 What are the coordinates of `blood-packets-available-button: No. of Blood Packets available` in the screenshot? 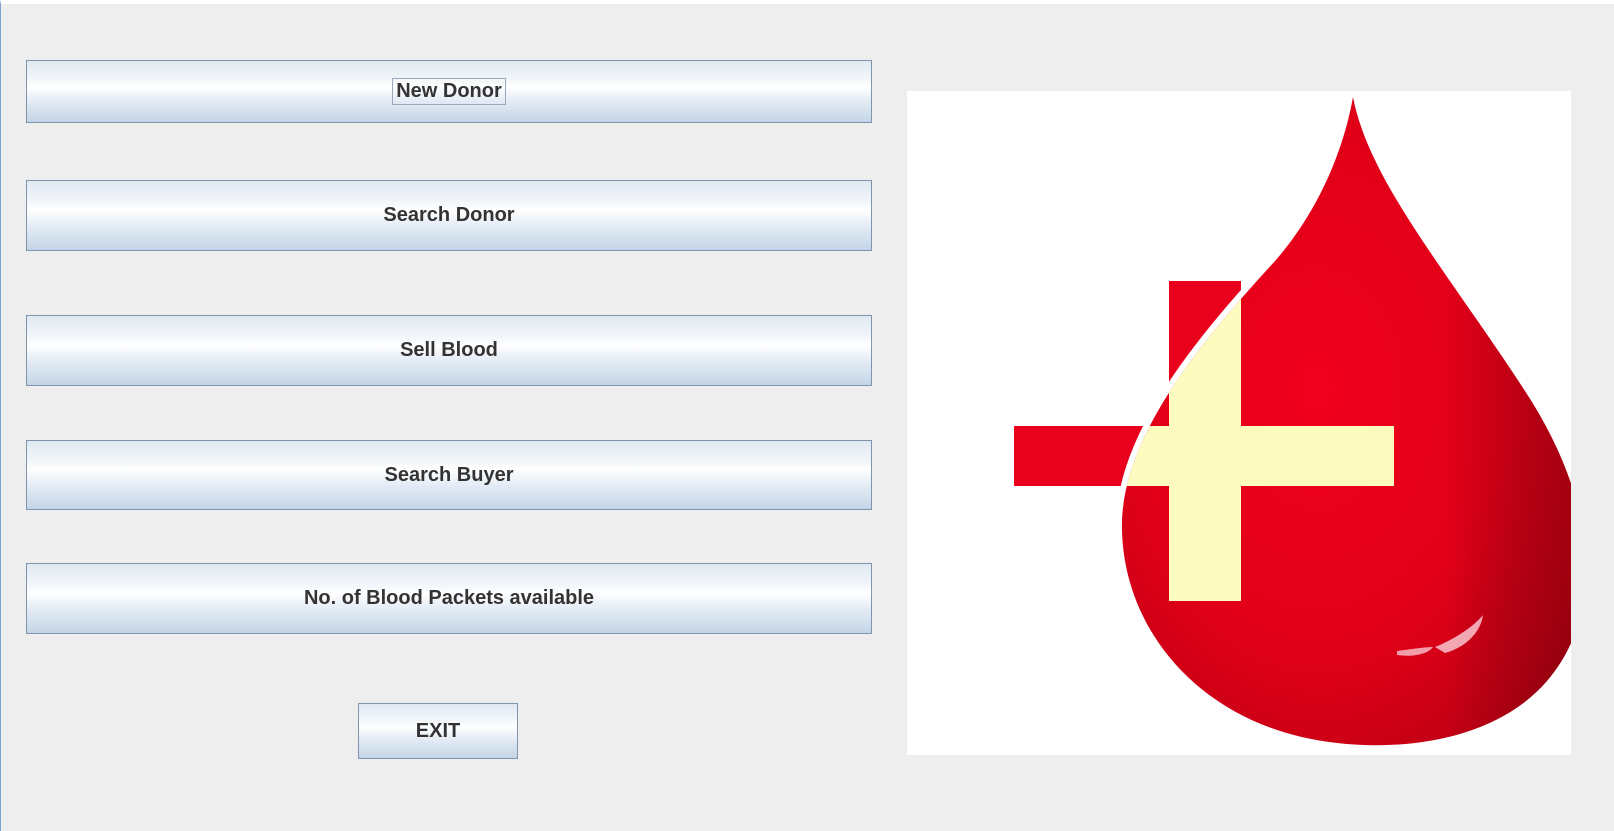 It's located at (449, 598).